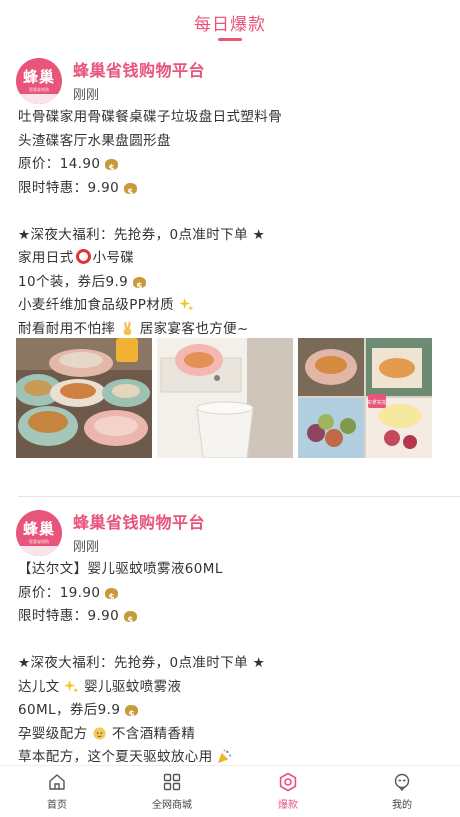 The height and width of the screenshot is (817, 460). Describe the element at coordinates (402, 782) in the screenshot. I see `profile-icon` at that location.